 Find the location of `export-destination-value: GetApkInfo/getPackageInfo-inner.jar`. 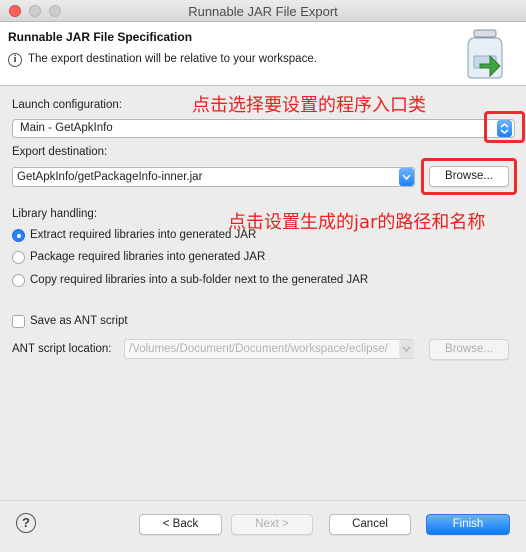

export-destination-value: GetApkInfo/getPackageInfo-inner.jar is located at coordinates (110, 177).